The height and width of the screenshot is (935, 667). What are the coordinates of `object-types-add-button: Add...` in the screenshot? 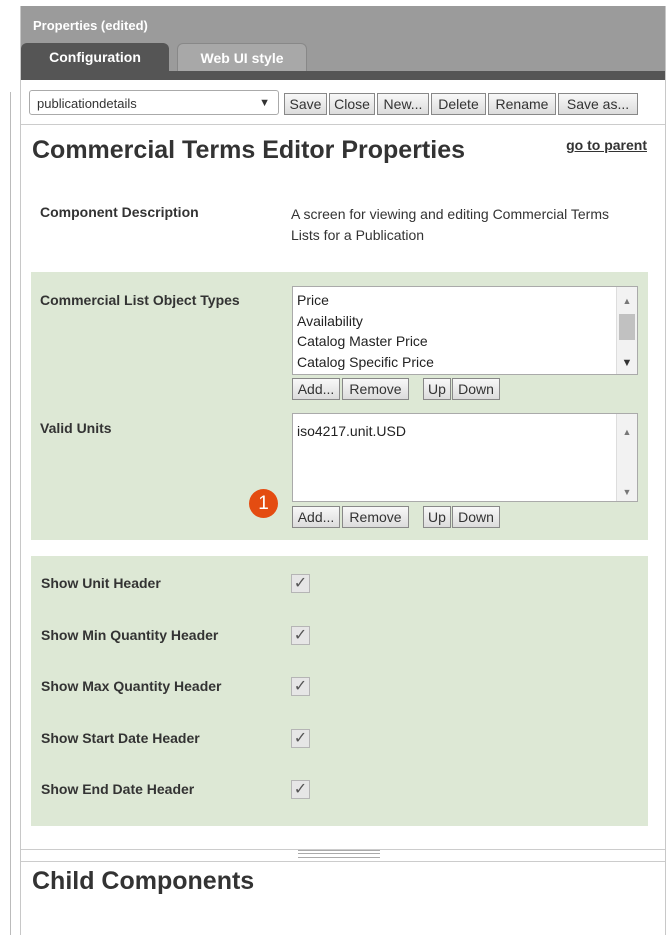 It's located at (316, 389).